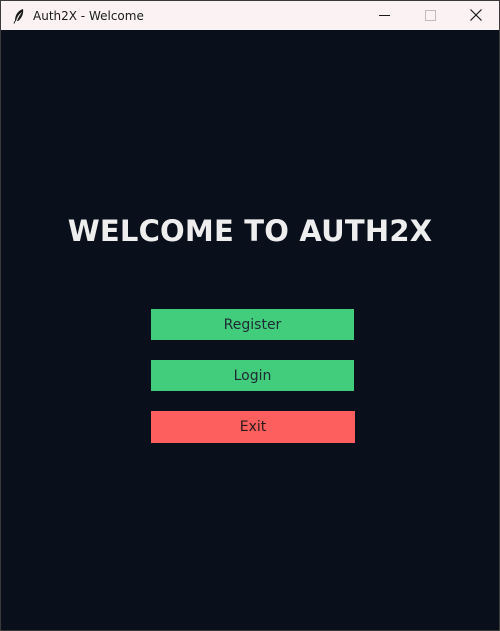 This screenshot has width=500, height=631. I want to click on maximize-button, so click(430, 15).